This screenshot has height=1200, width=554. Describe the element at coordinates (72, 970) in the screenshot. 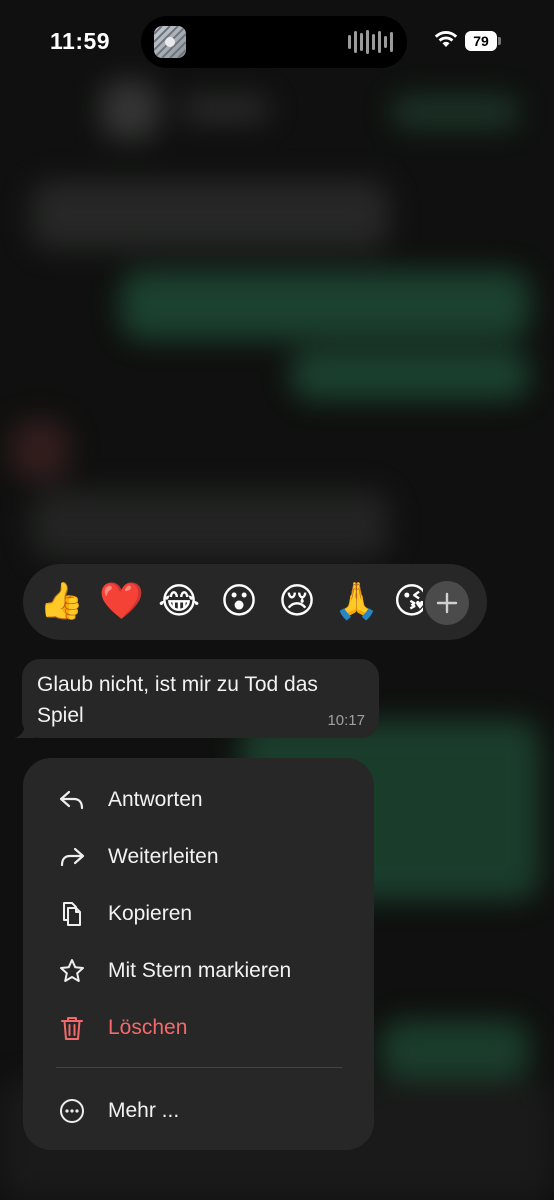

I see `star-icon` at that location.